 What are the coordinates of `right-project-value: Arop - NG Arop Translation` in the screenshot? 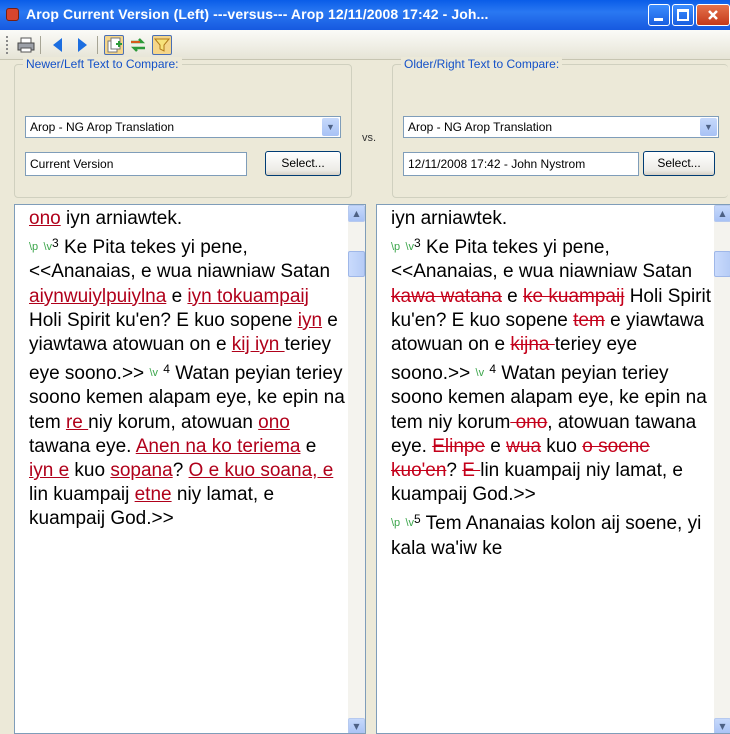 It's located at (480, 127).